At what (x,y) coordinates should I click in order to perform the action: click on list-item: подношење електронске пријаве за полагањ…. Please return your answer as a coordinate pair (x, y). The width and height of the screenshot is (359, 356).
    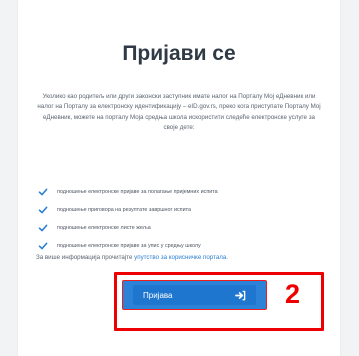
    Looking at the image, I should click on (183, 192).